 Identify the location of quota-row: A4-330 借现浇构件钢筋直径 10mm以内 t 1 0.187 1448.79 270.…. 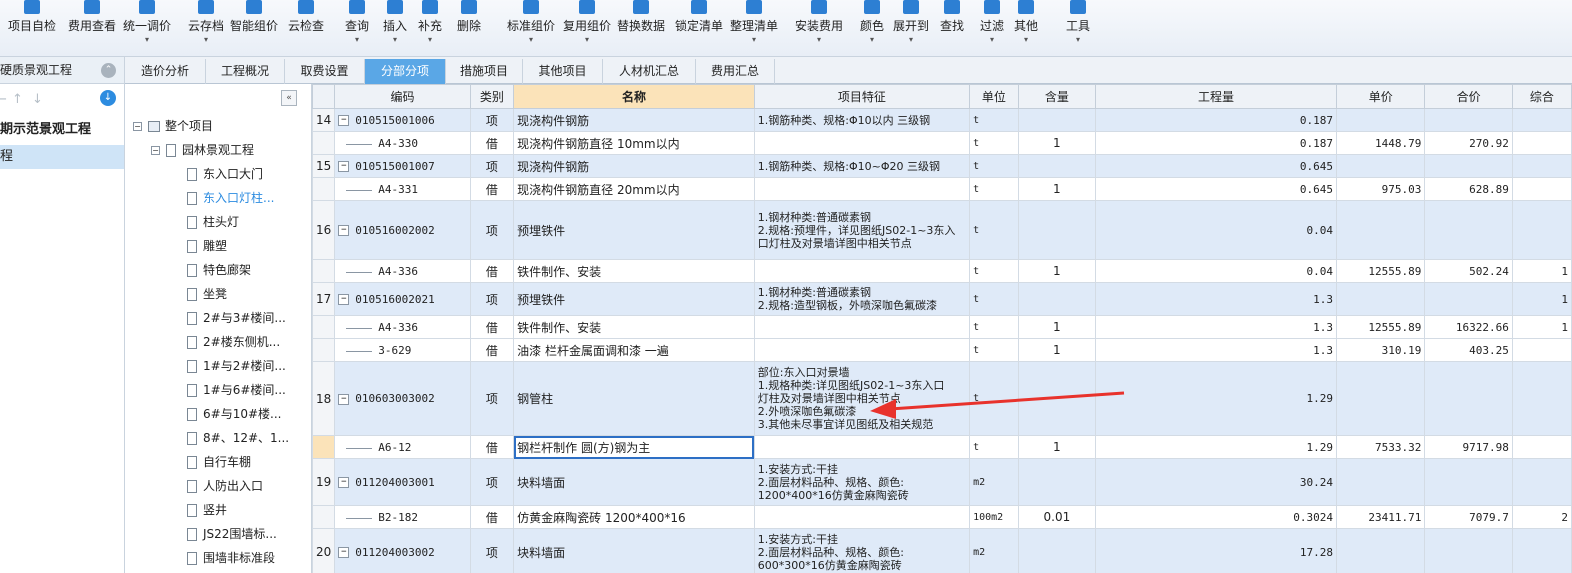
(942, 143).